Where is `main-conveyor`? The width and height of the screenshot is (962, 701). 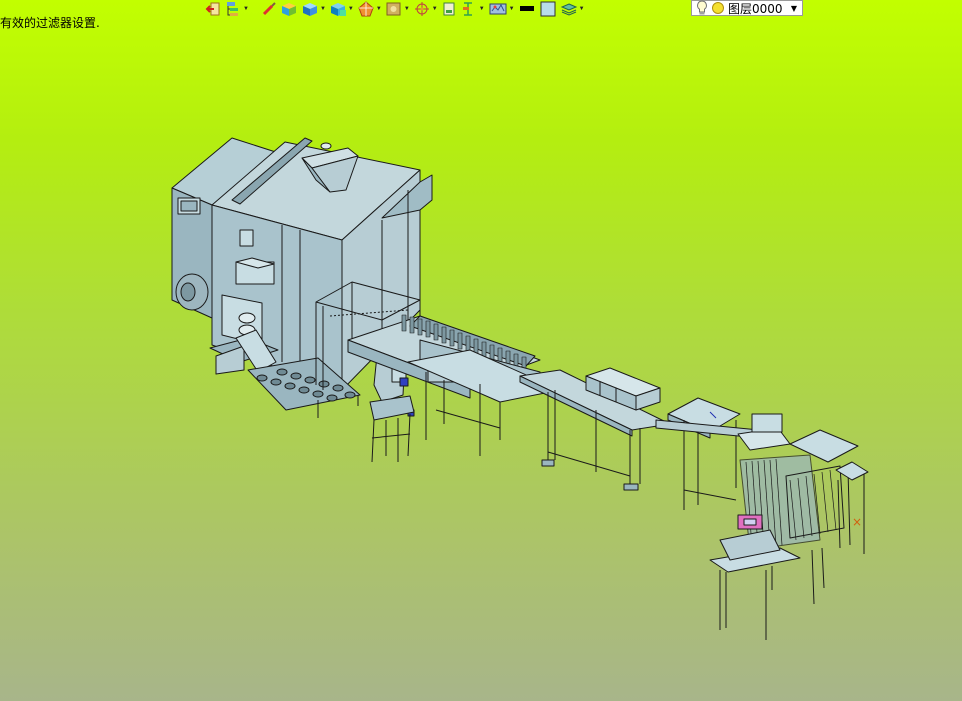 main-conveyor is located at coordinates (595, 429).